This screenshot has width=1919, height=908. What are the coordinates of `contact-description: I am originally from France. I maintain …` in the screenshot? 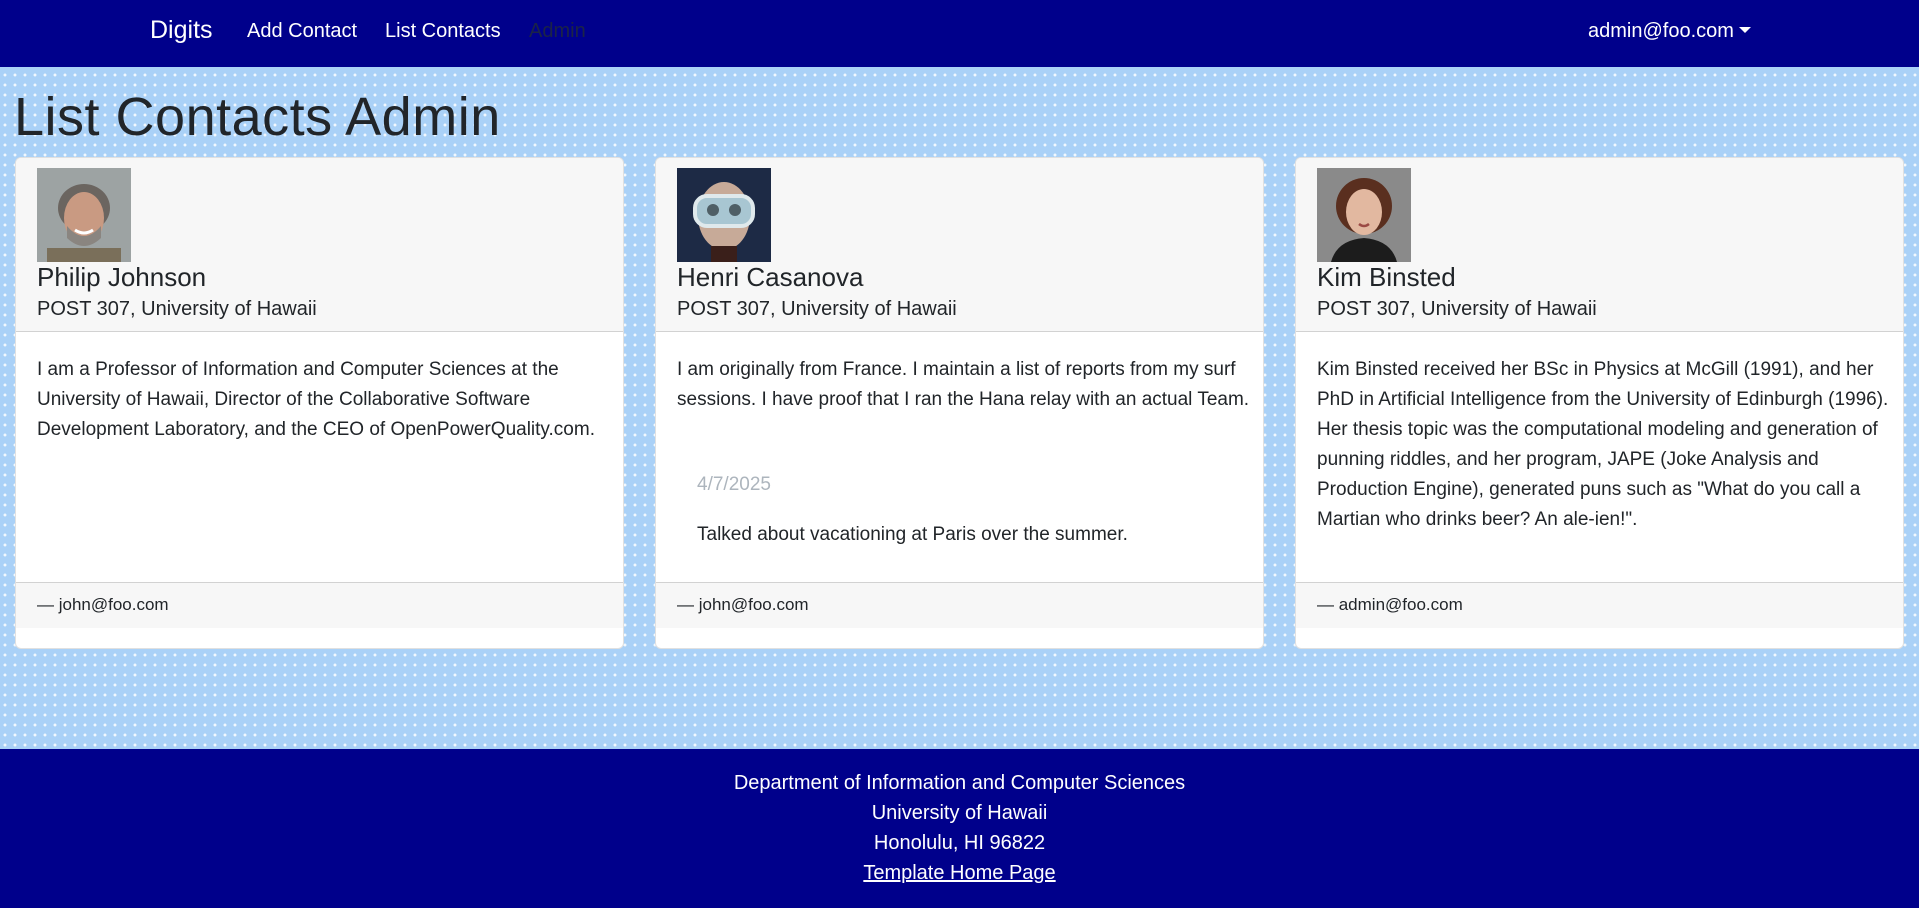 It's located at (963, 384).